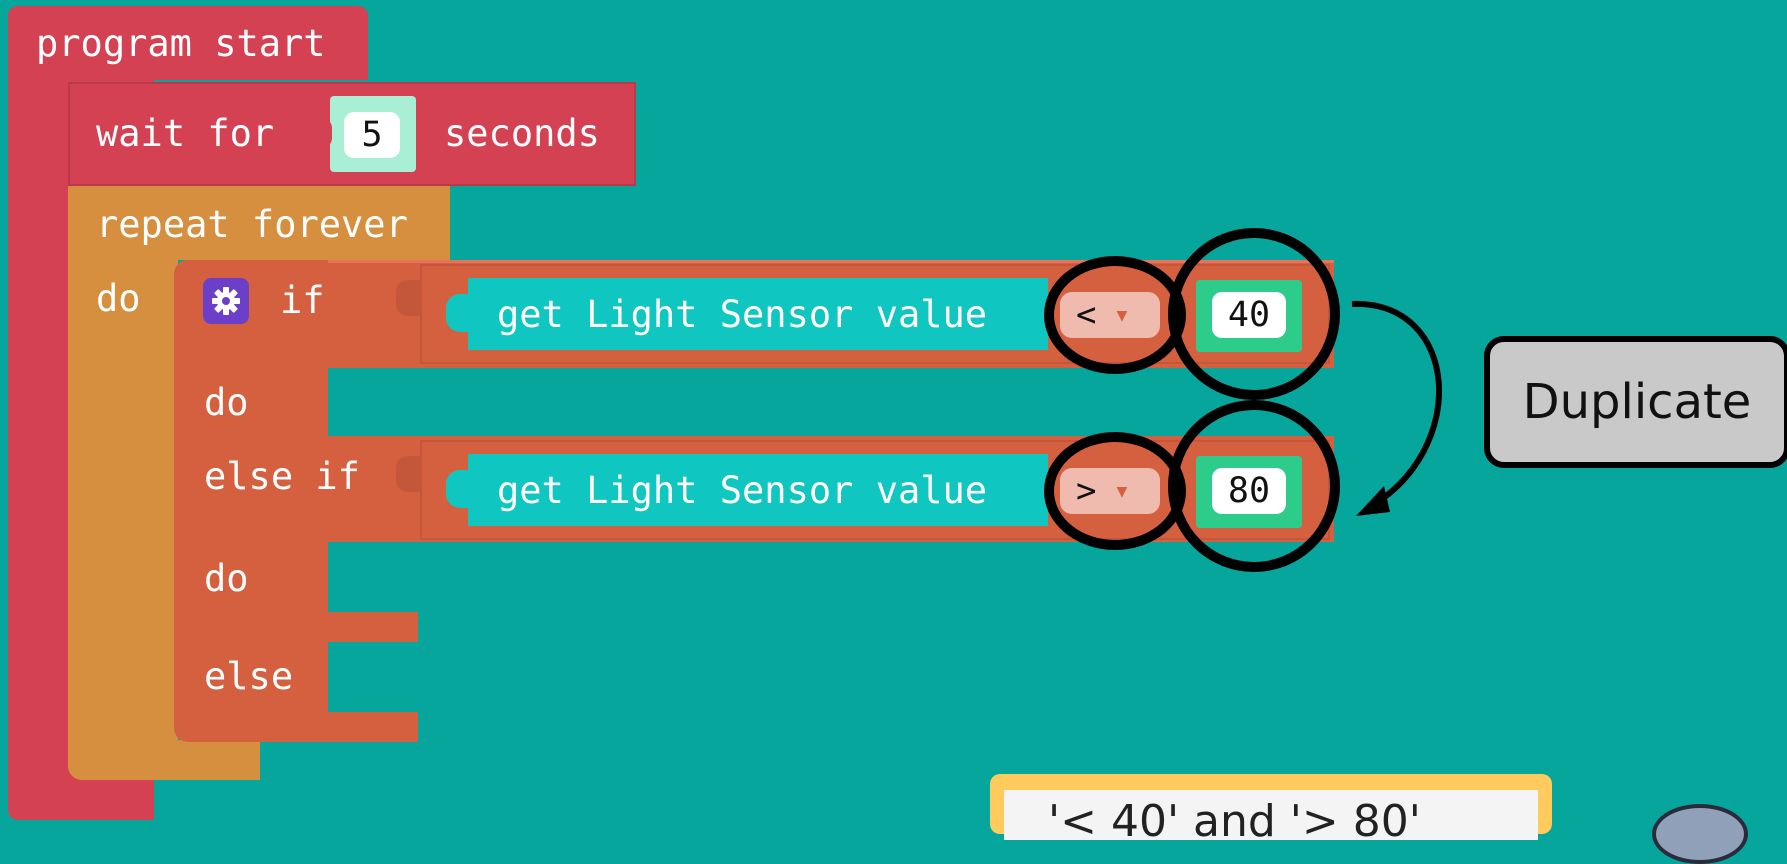 This screenshot has height=864, width=1787. Describe the element at coordinates (123, 517) in the screenshot. I see `repeat-forever-spine` at that location.